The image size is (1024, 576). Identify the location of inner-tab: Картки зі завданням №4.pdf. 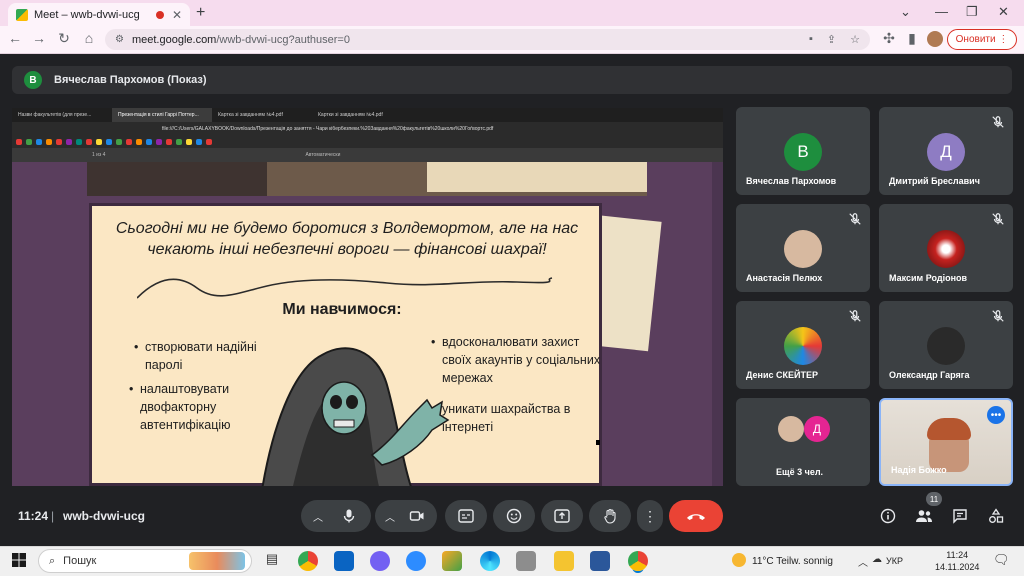
(350, 115).